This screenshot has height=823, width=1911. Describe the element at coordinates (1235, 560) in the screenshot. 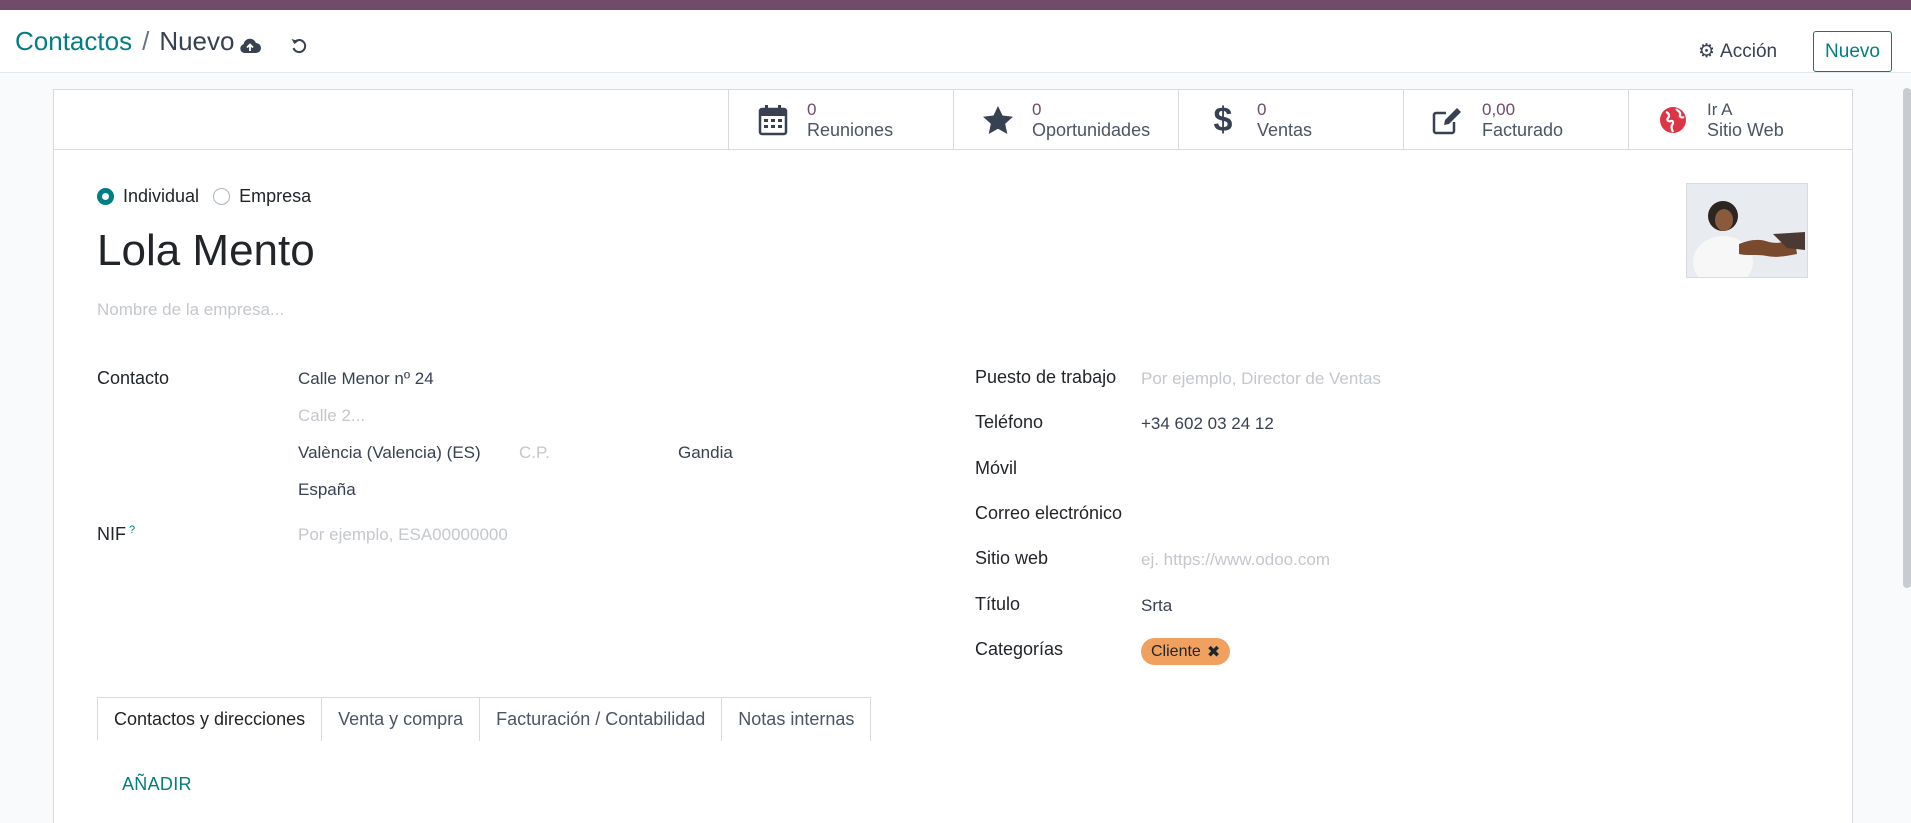

I see `website-field: ej. https://www.odoo.com` at that location.